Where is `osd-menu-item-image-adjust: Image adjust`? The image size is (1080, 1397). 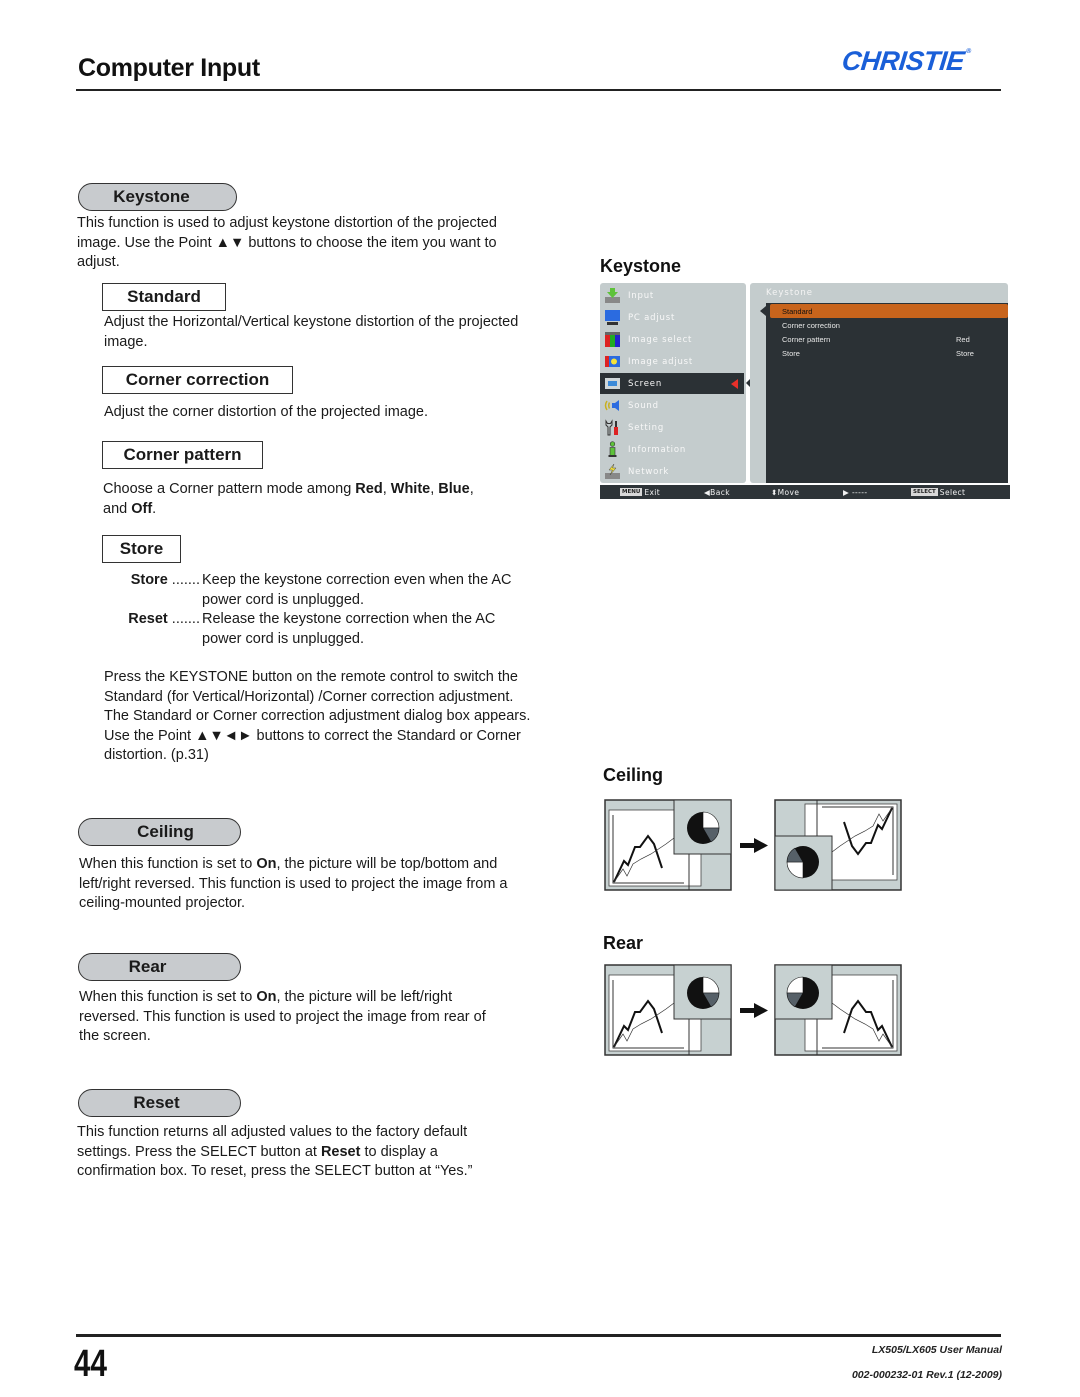 osd-menu-item-image-adjust: Image adjust is located at coordinates (673, 361).